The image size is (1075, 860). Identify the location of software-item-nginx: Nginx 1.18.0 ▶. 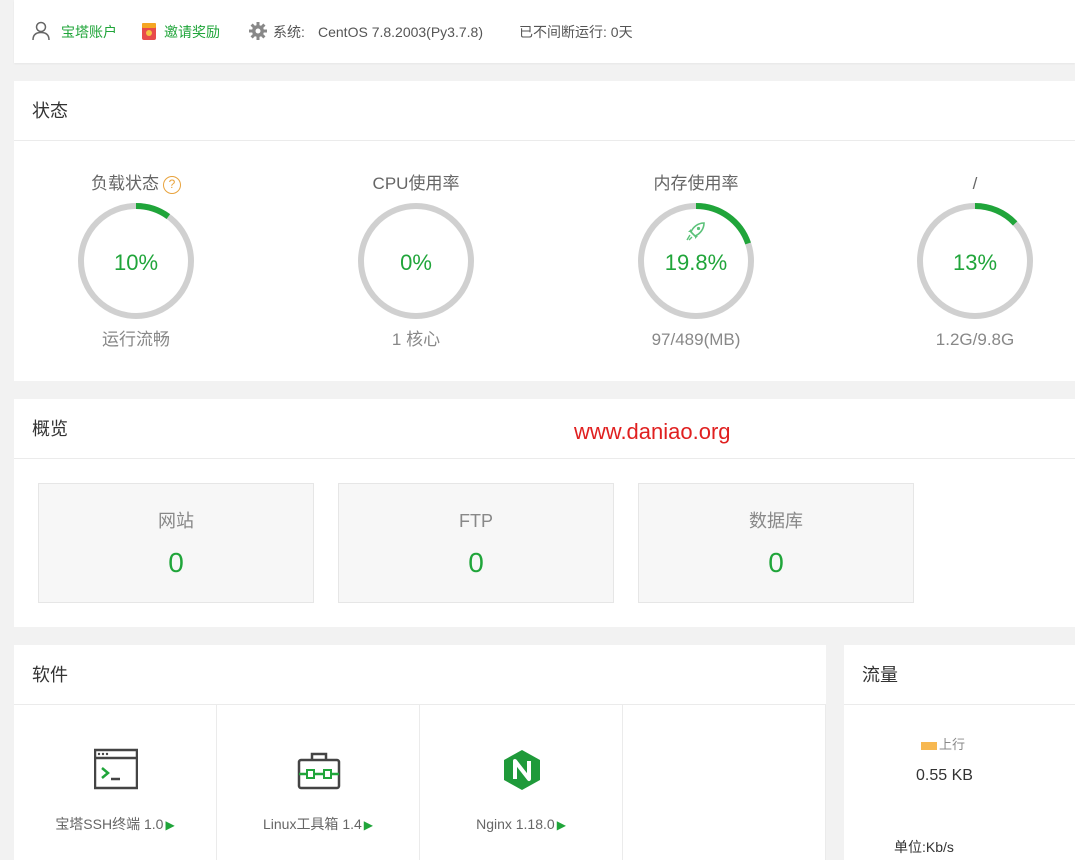
(521, 782).